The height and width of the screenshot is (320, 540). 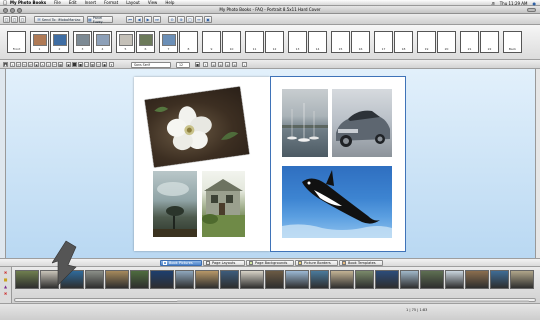 I want to click on tab-page-backgrounds: Page Backgrounds, so click(x=270, y=263).